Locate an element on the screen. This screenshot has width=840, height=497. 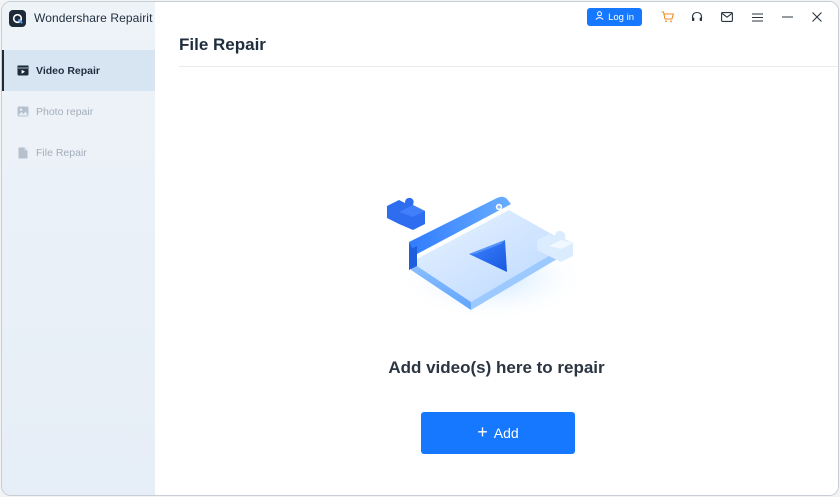
sidebar-nav: Video Repair Photo repair File Repair is located at coordinates (78, 111).